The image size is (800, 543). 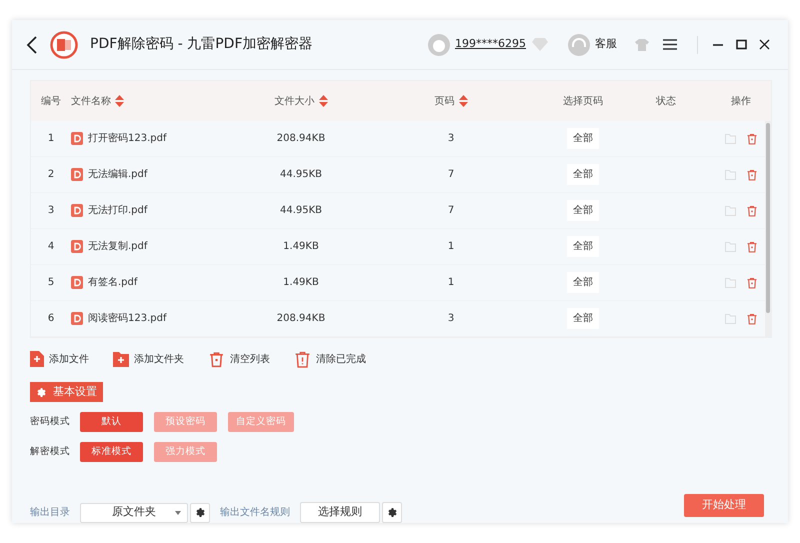 I want to click on file-name: 无法复制.pdf, so click(x=118, y=247).